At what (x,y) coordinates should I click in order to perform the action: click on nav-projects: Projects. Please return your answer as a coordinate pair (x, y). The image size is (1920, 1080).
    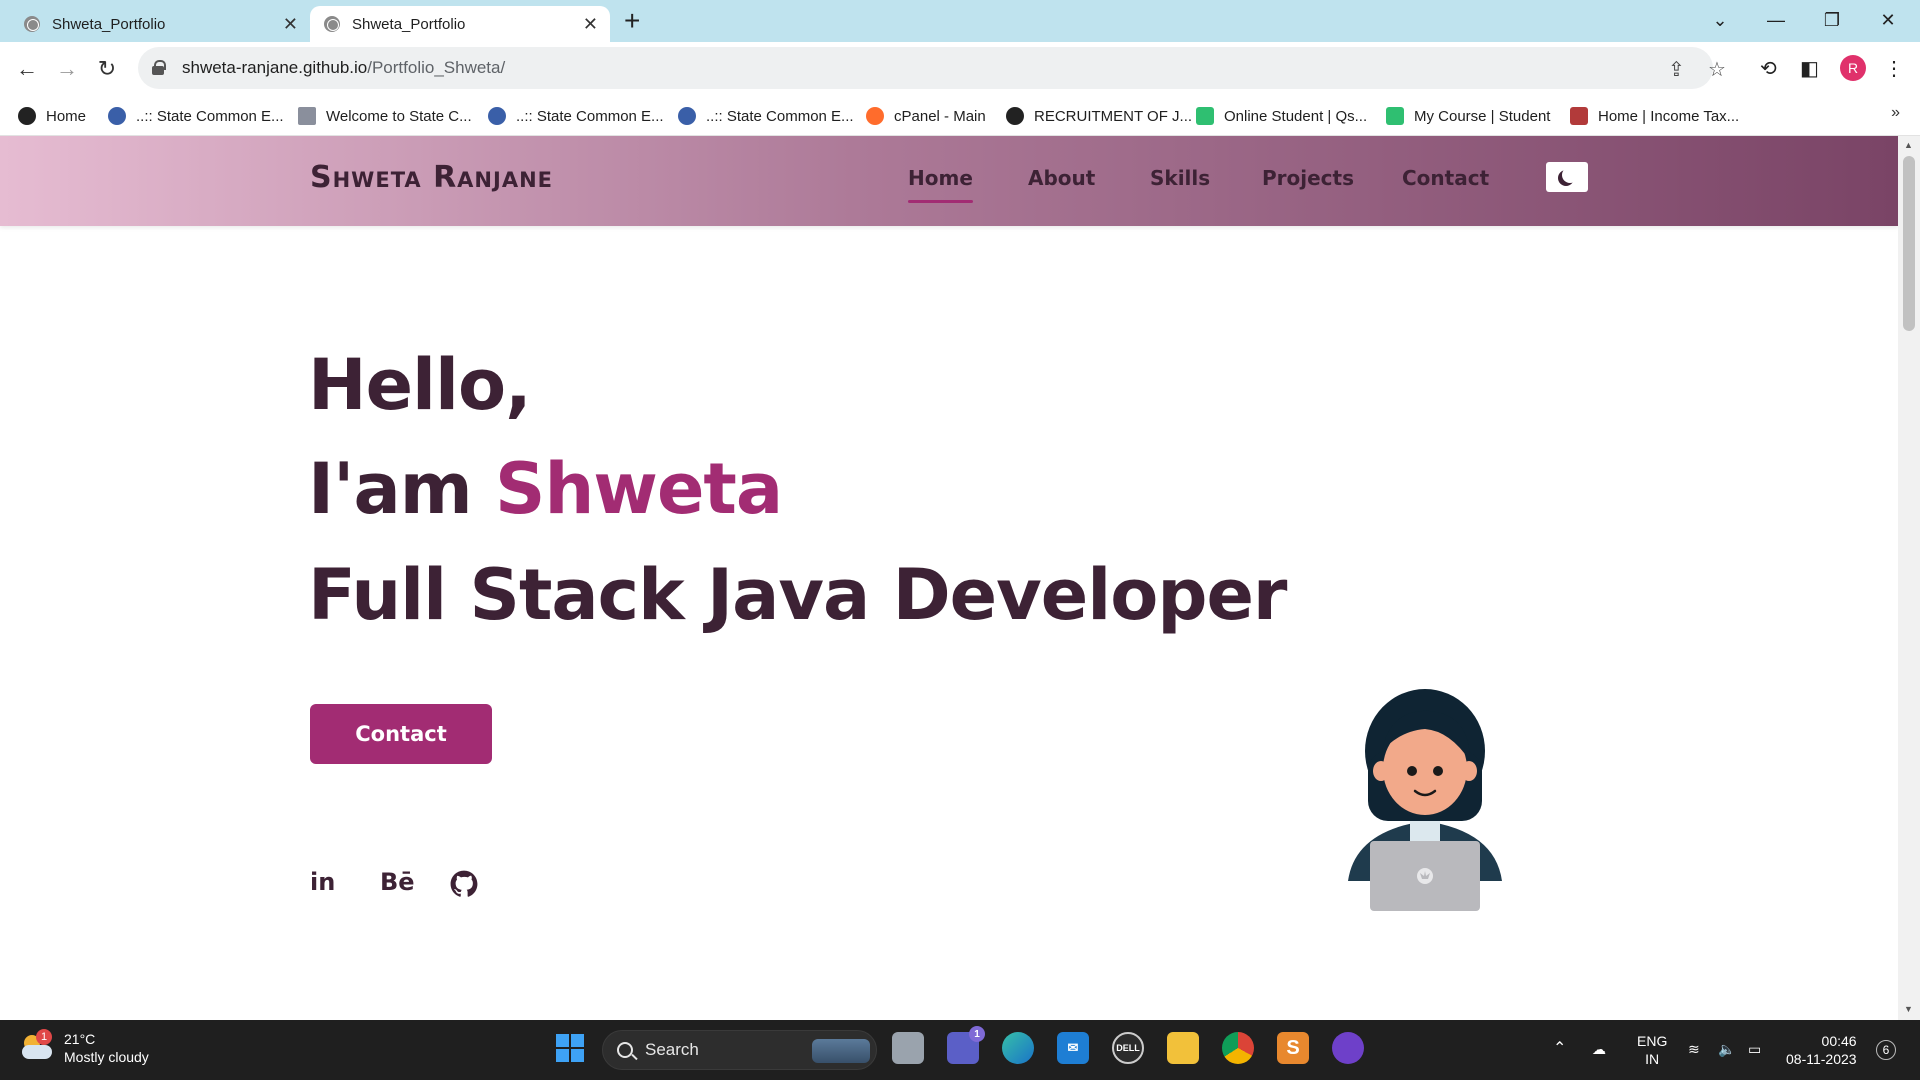
    Looking at the image, I should click on (1308, 178).